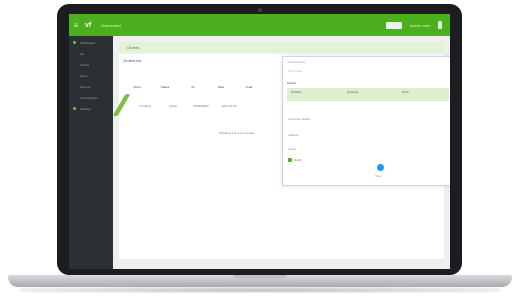  I want to click on sidebar-item-label: Configuration, so click(89, 97).